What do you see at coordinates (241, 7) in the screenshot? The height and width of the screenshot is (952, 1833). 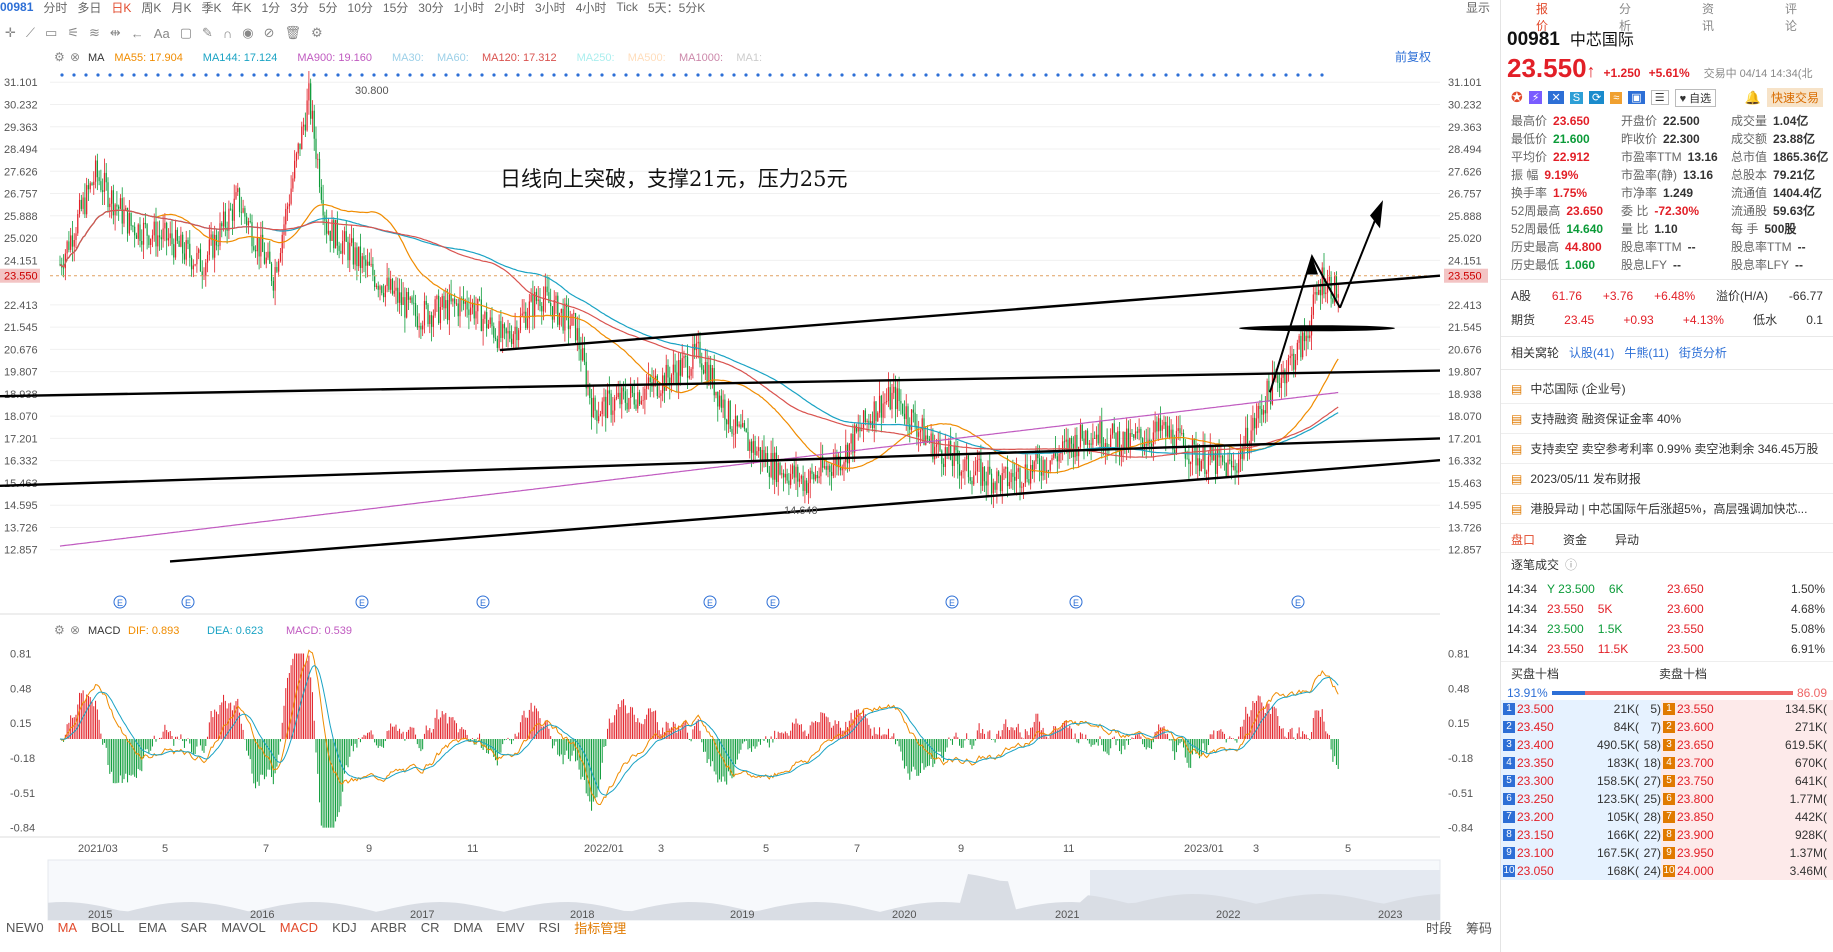 I see `period-tab: 年K` at bounding box center [241, 7].